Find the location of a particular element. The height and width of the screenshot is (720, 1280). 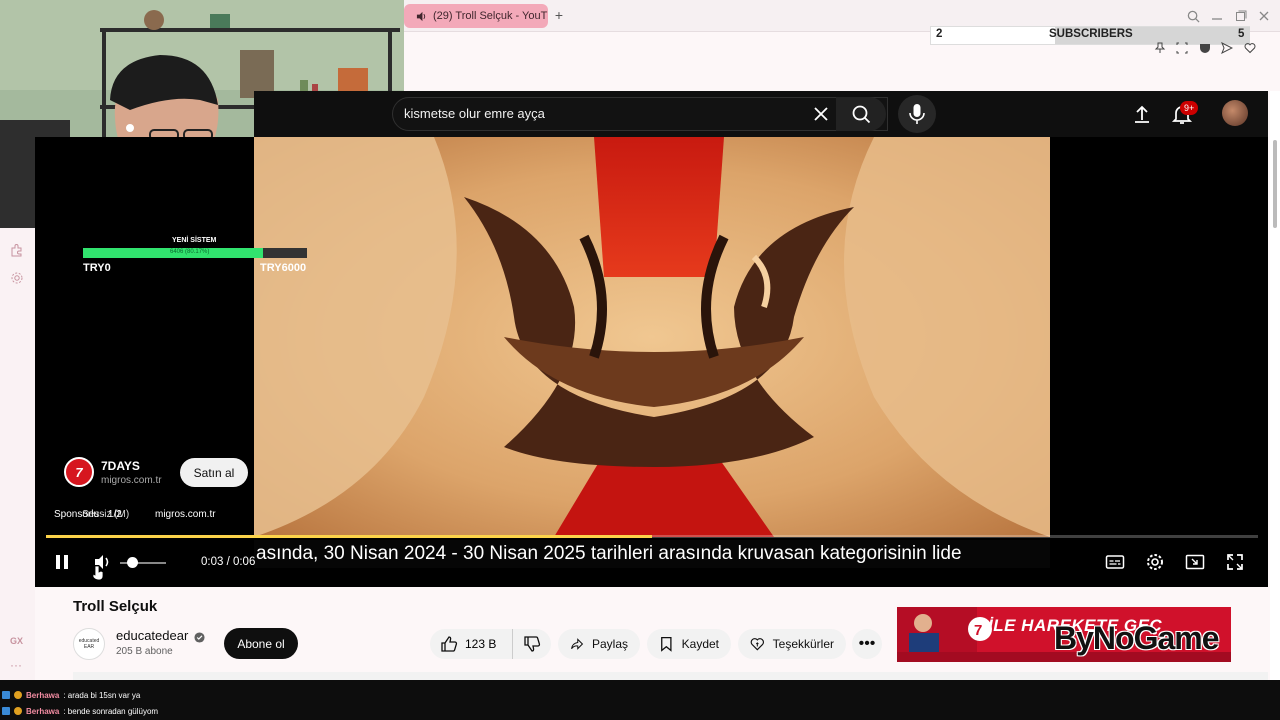

subscriber-goal-current: 2 is located at coordinates (939, 34).